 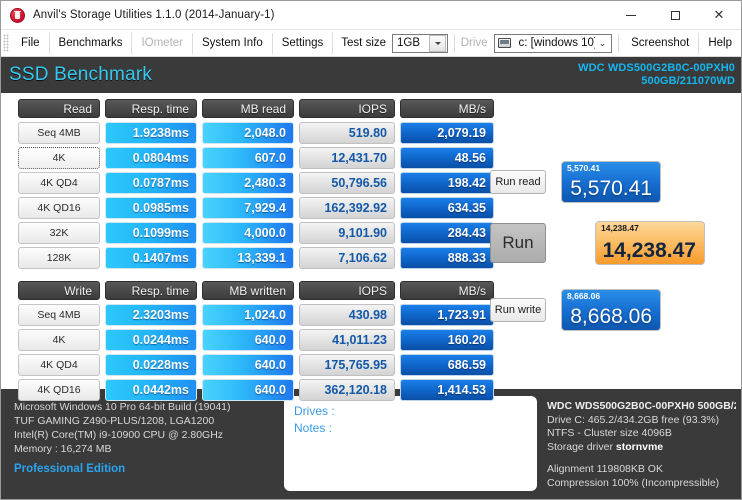 What do you see at coordinates (59, 340) in the screenshot?
I see `write-row-label: 4K` at bounding box center [59, 340].